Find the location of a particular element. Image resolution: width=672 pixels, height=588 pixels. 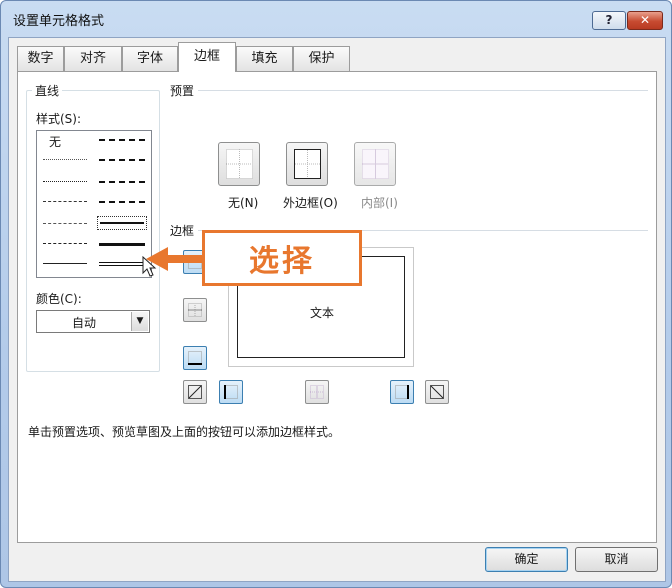

border-diagonal-up-button is located at coordinates (195, 392).